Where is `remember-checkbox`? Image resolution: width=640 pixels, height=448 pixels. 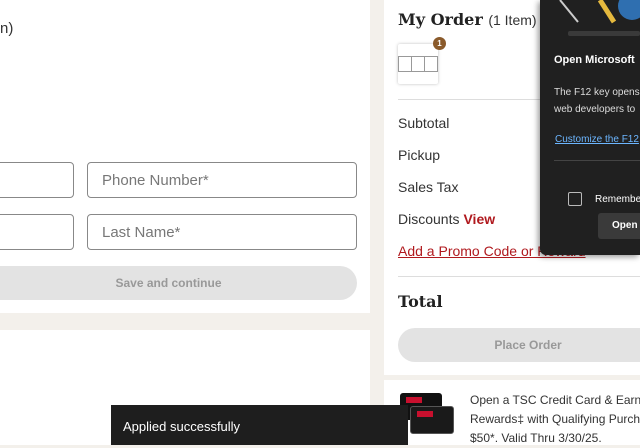 remember-checkbox is located at coordinates (575, 199).